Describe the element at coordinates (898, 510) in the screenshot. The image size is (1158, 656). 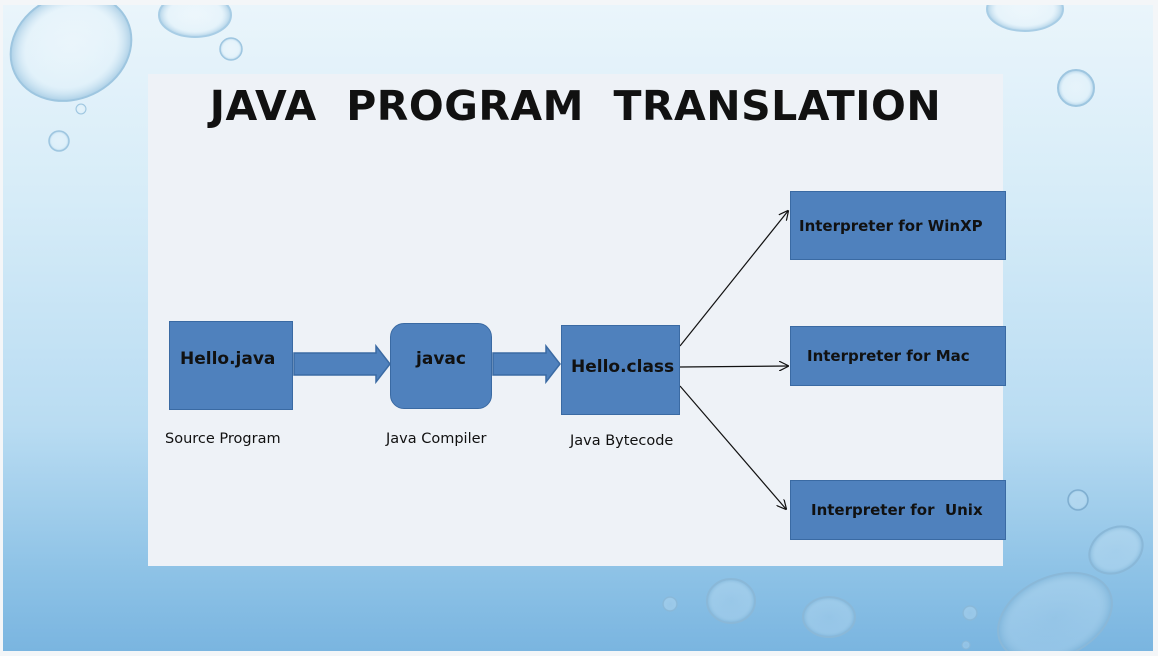
I see `interpreter-unix-box: Interpreter for Unix` at that location.